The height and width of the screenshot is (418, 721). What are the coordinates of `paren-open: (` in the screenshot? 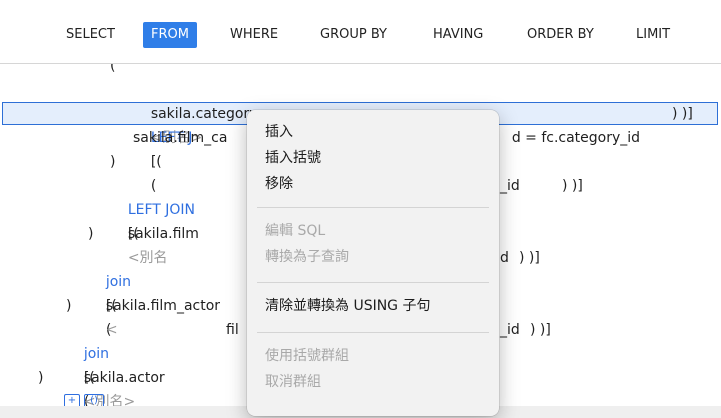 It's located at (113, 69).